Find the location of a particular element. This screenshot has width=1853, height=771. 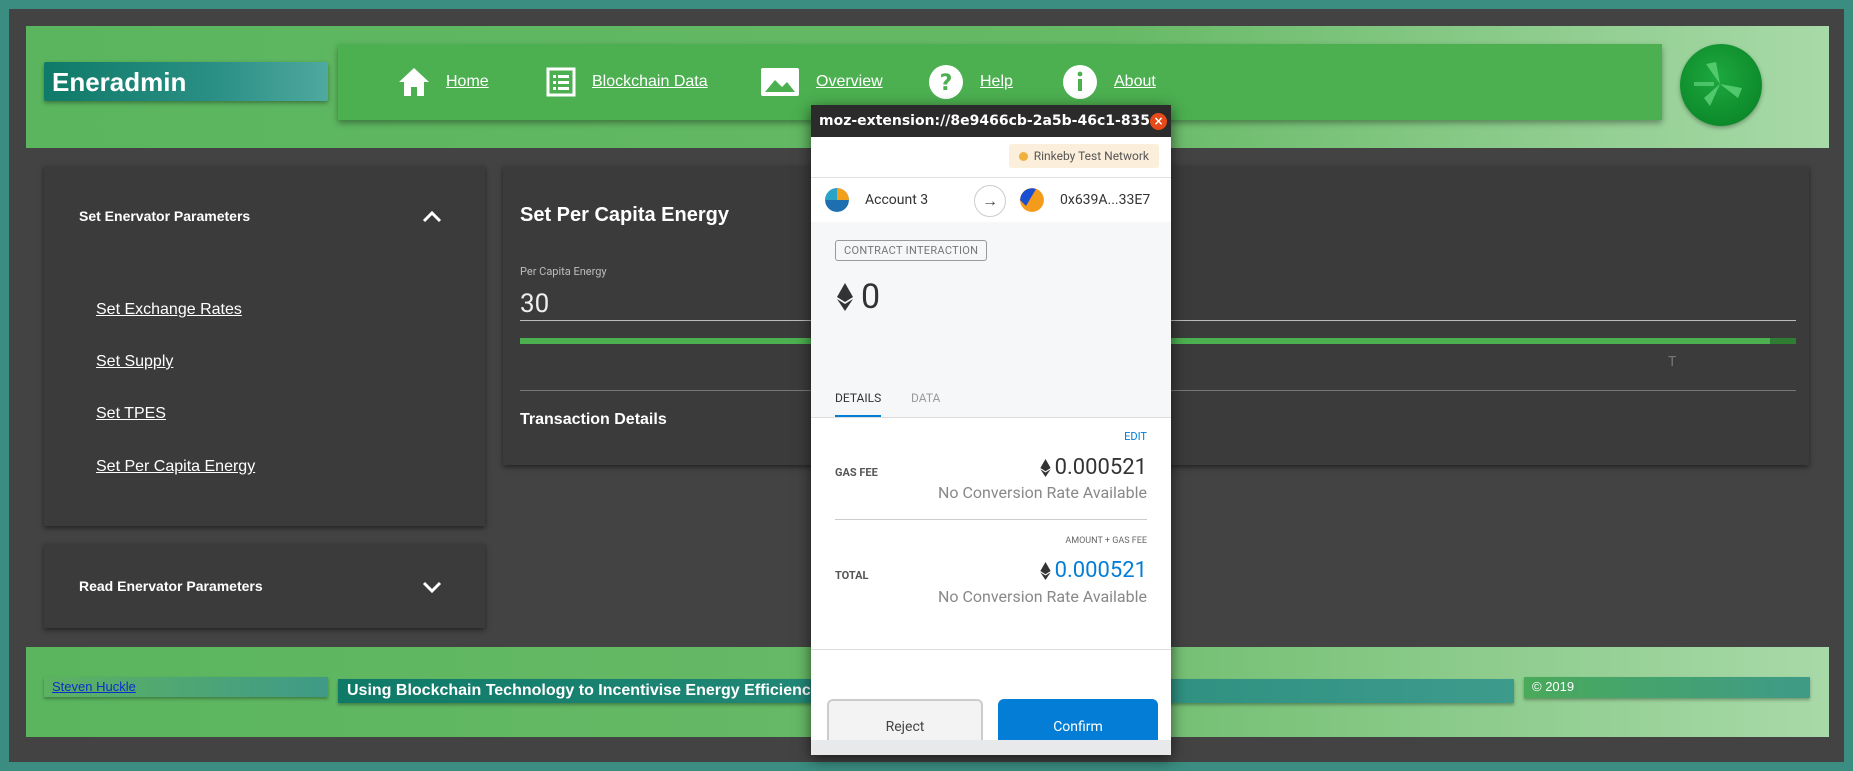

detail-divider is located at coordinates (991, 519).